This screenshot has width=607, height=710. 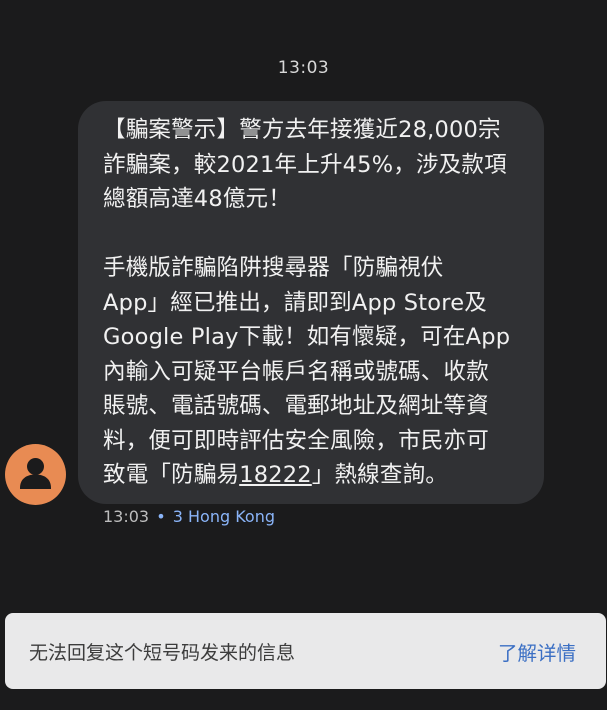 I want to click on learn-more-link: 了解详情, so click(x=537, y=651).